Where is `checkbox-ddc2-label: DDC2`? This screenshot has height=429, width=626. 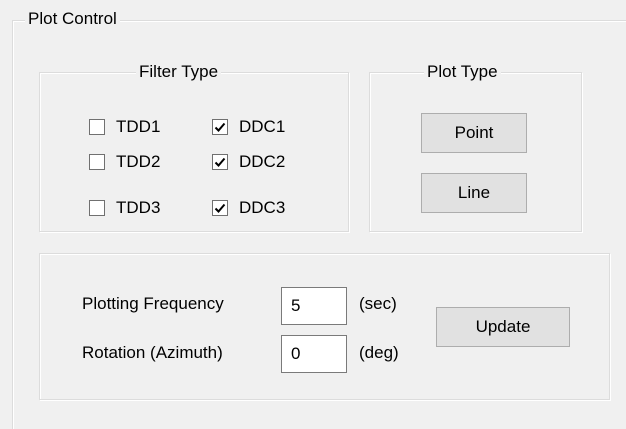
checkbox-ddc2-label: DDC2 is located at coordinates (262, 161).